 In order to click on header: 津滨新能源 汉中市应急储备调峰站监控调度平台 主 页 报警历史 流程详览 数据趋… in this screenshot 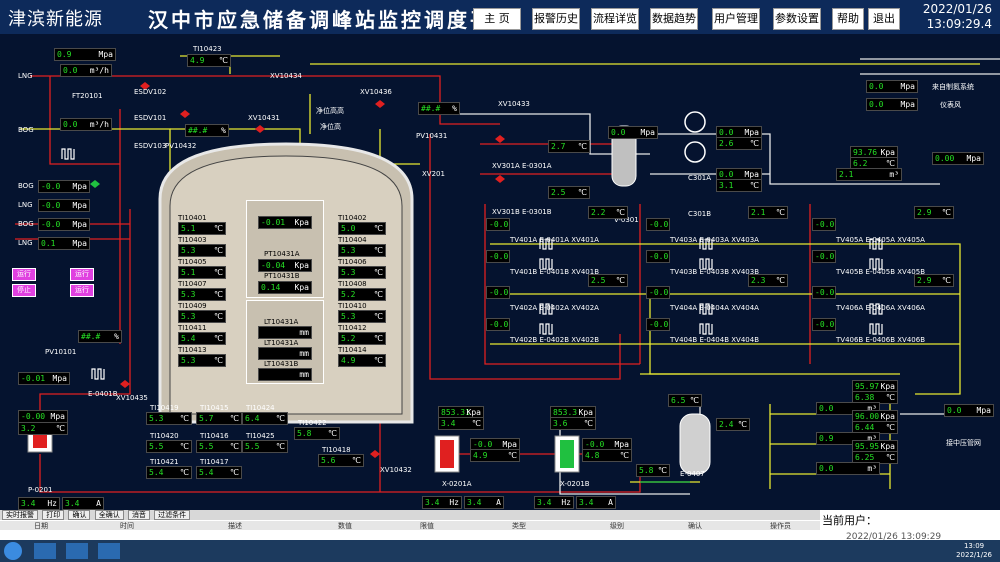, I will do `click(500, 17)`.